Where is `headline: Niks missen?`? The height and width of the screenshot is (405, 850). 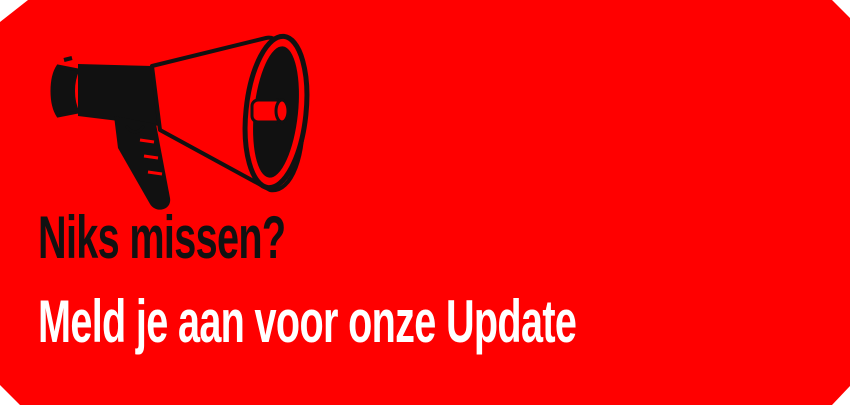 headline: Niks missen? is located at coordinates (162, 237).